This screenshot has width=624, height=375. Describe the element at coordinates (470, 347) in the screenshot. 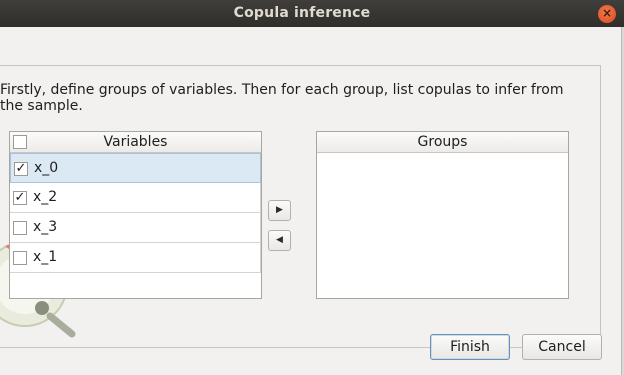

I see `finish-button: Finish` at that location.